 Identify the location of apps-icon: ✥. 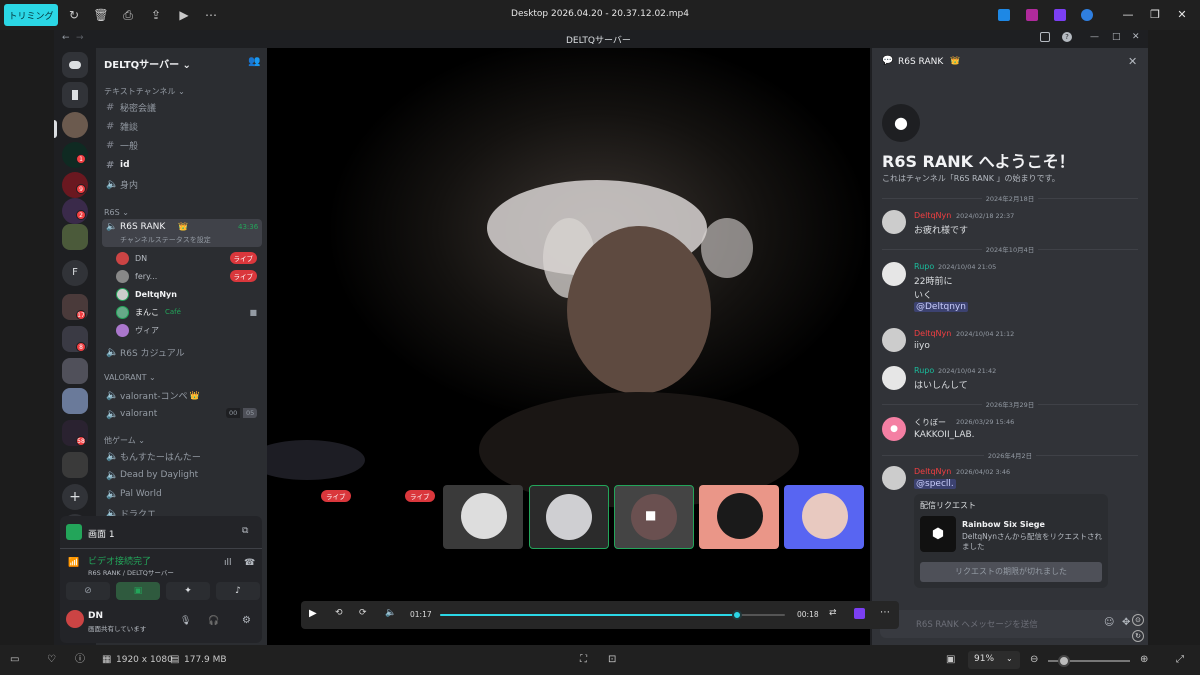
(1126, 622).